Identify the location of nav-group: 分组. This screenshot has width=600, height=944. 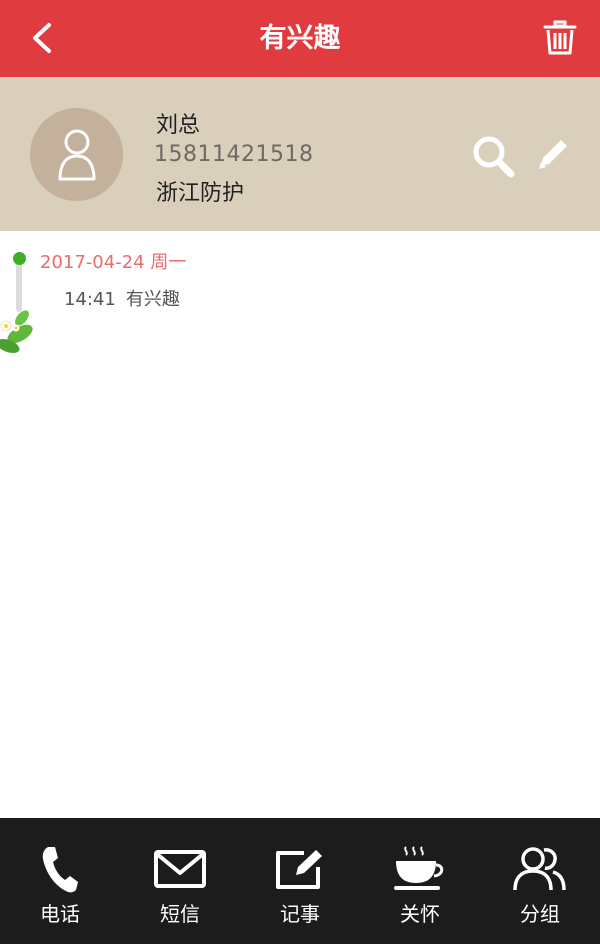
(540, 881).